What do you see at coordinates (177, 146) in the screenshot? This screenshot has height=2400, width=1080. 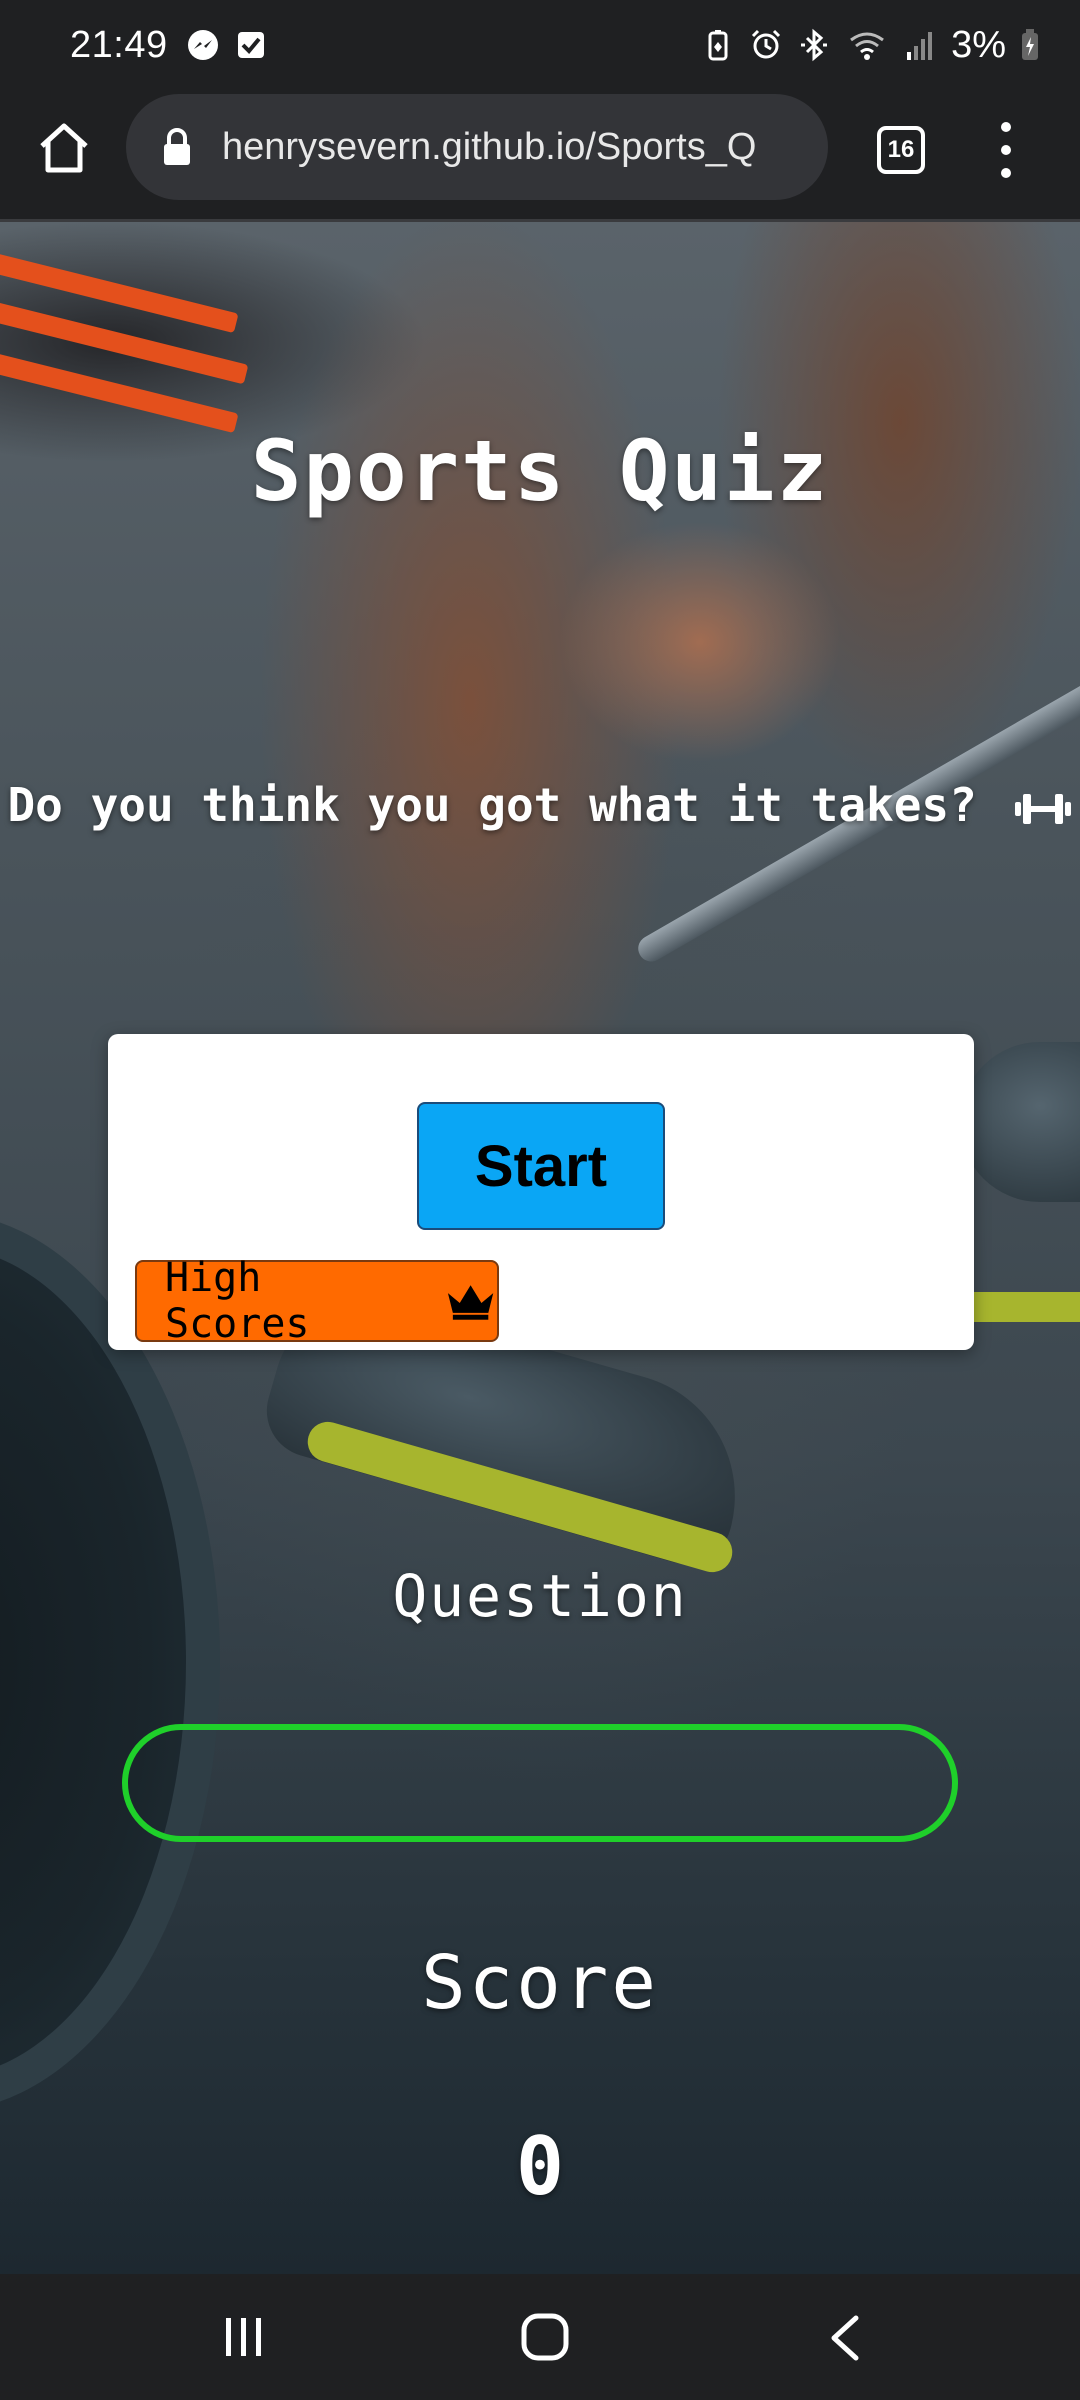 I see `lock-icon` at bounding box center [177, 146].